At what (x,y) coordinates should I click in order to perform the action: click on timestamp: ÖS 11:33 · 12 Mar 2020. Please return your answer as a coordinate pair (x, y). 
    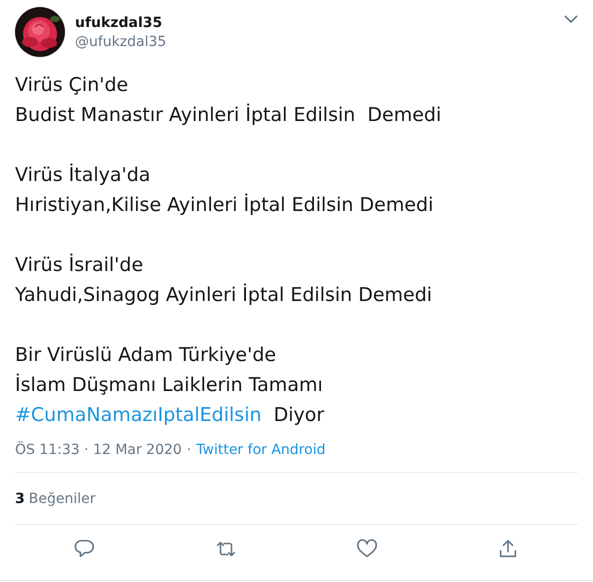
    Looking at the image, I should click on (98, 450).